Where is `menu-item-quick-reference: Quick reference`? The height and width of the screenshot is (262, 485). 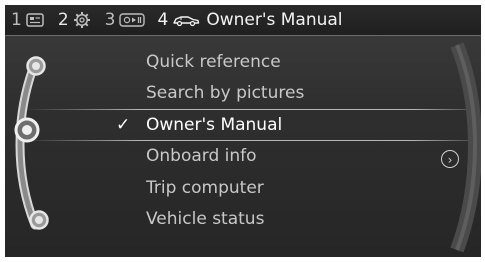 menu-item-quick-reference: Quick reference is located at coordinates (243, 62).